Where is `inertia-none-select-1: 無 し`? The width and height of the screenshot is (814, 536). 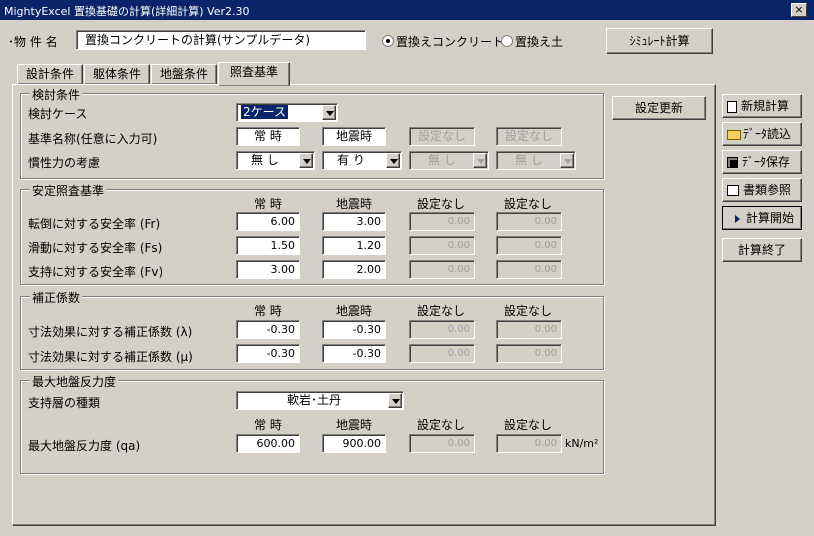
inertia-none-select-1: 無 し is located at coordinates (449, 160).